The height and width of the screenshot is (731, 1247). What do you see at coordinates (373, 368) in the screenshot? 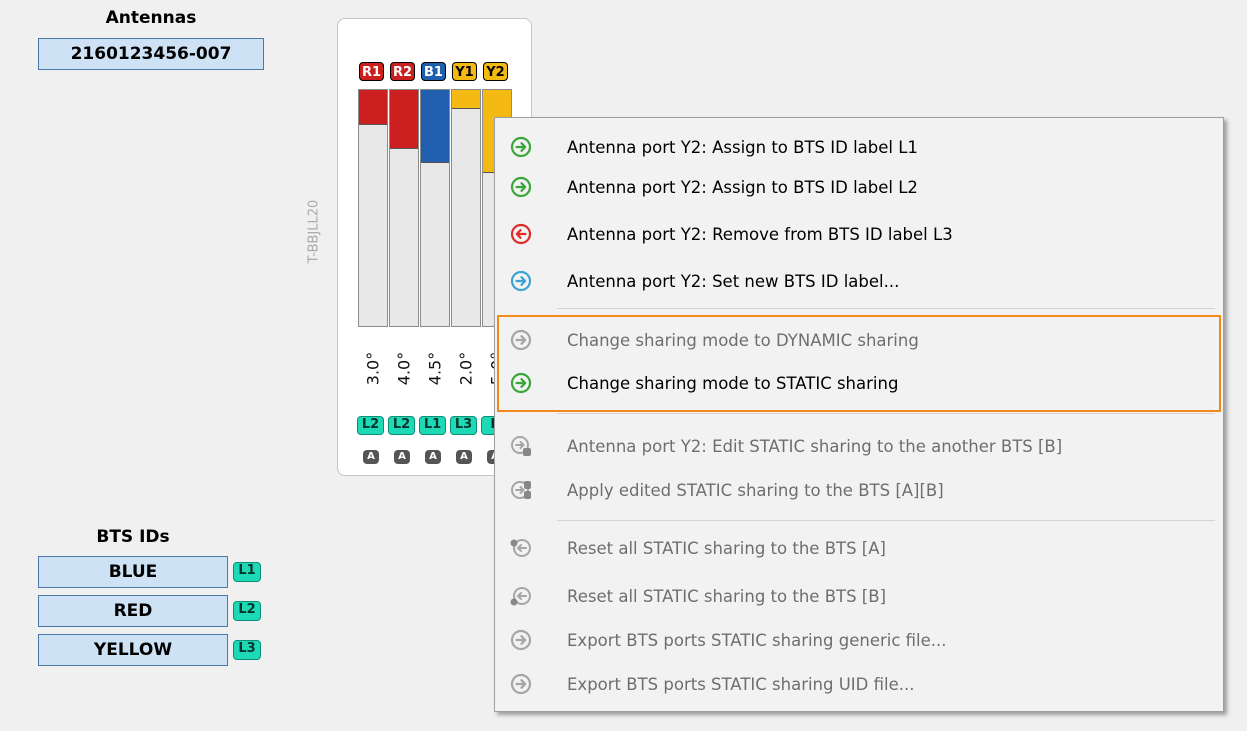
I see `port-tilt-angle: 3.0°` at bounding box center [373, 368].